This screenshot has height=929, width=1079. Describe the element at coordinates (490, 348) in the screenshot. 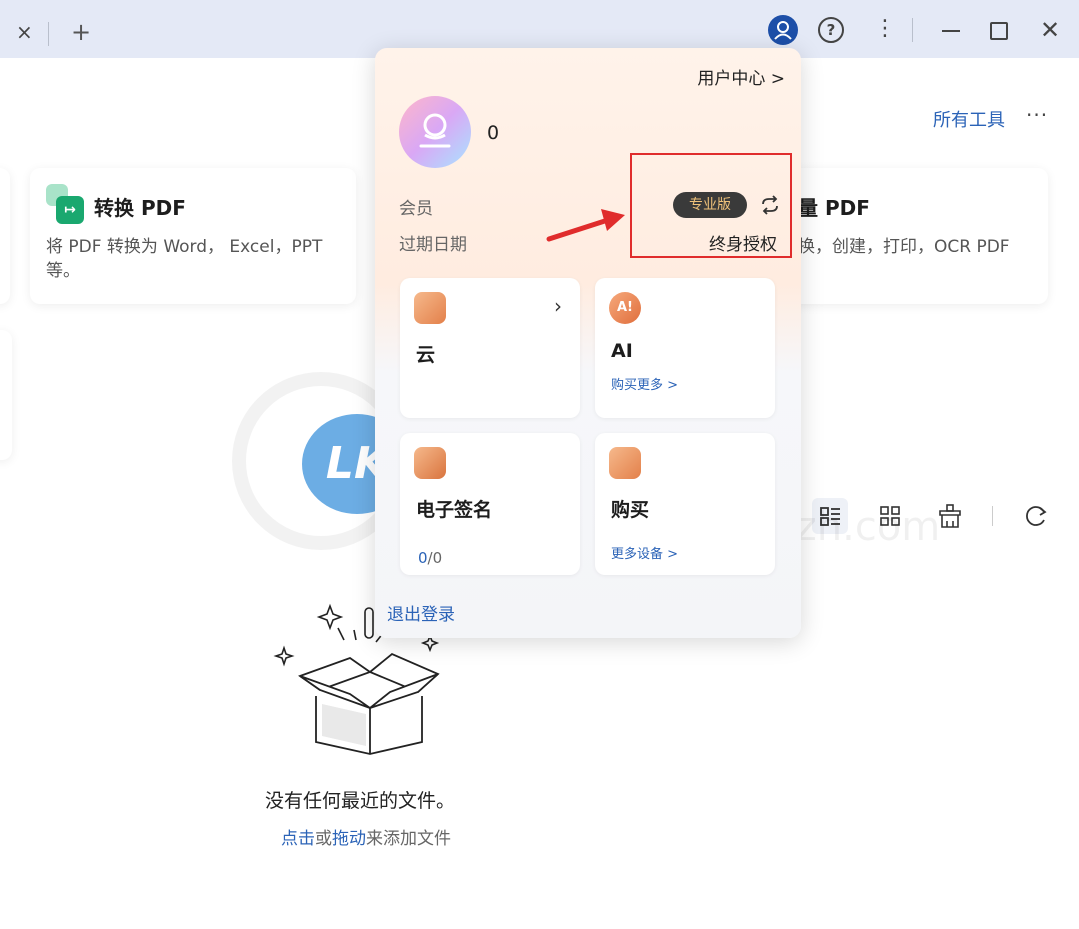

I see `cloud-tile: › 云` at that location.